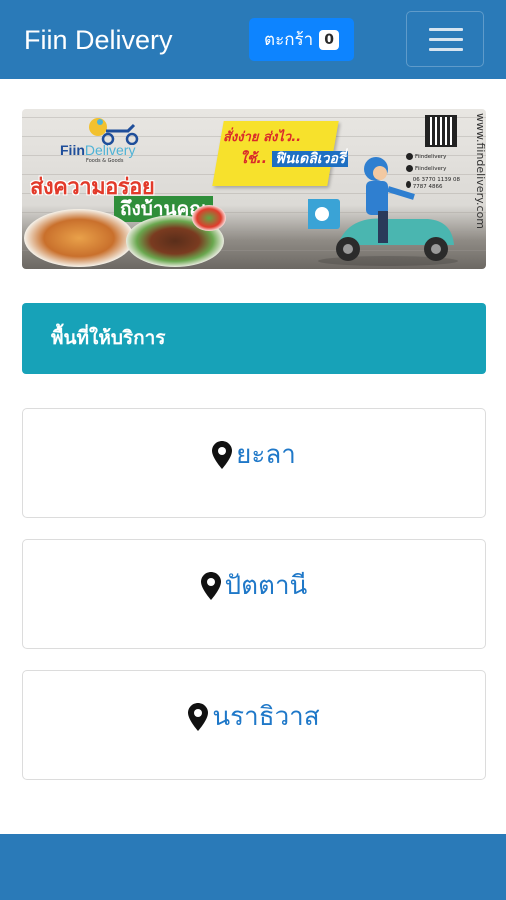 The width and height of the screenshot is (506, 900). I want to click on area-name: ยะลา, so click(266, 455).